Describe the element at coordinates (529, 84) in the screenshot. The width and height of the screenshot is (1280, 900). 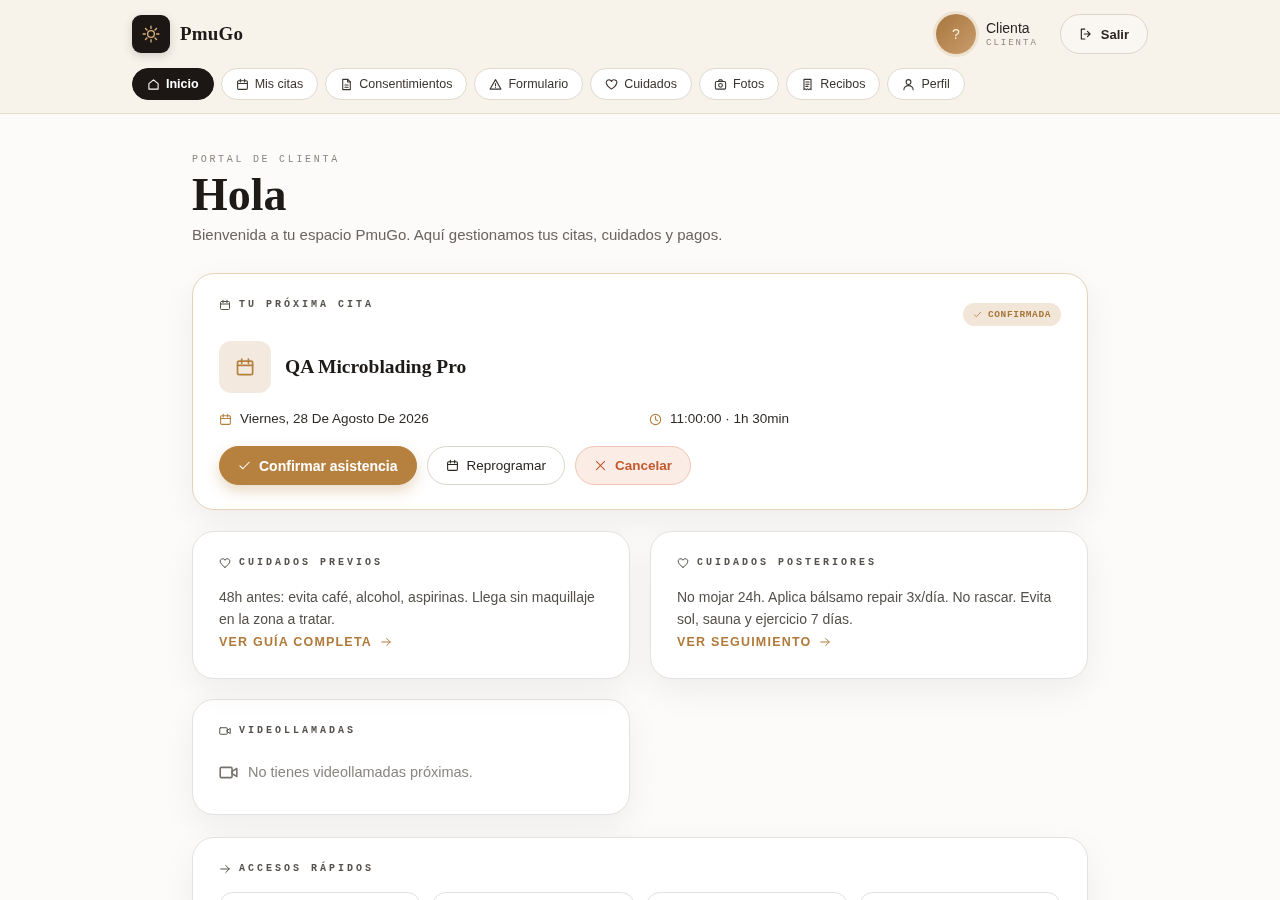
I see `nav-tab: Formulario` at that location.